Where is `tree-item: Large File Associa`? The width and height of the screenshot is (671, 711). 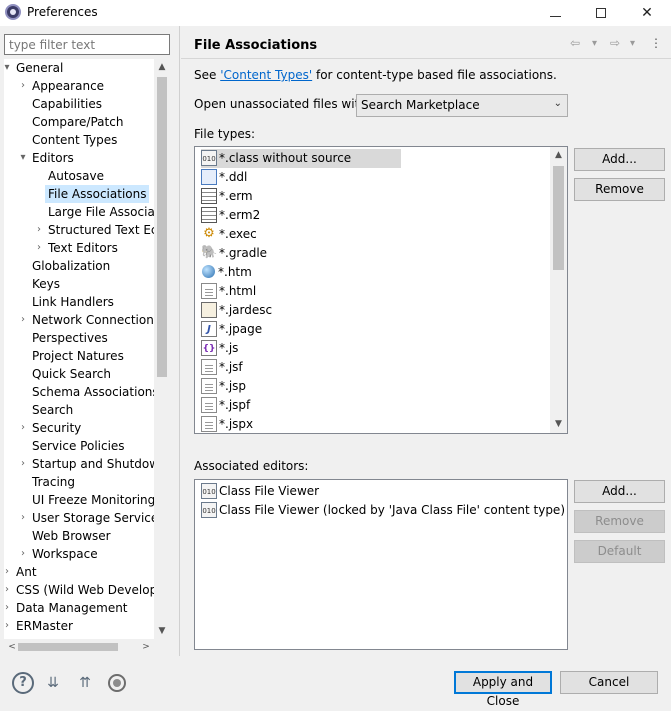 tree-item: Large File Associa is located at coordinates (79, 212).